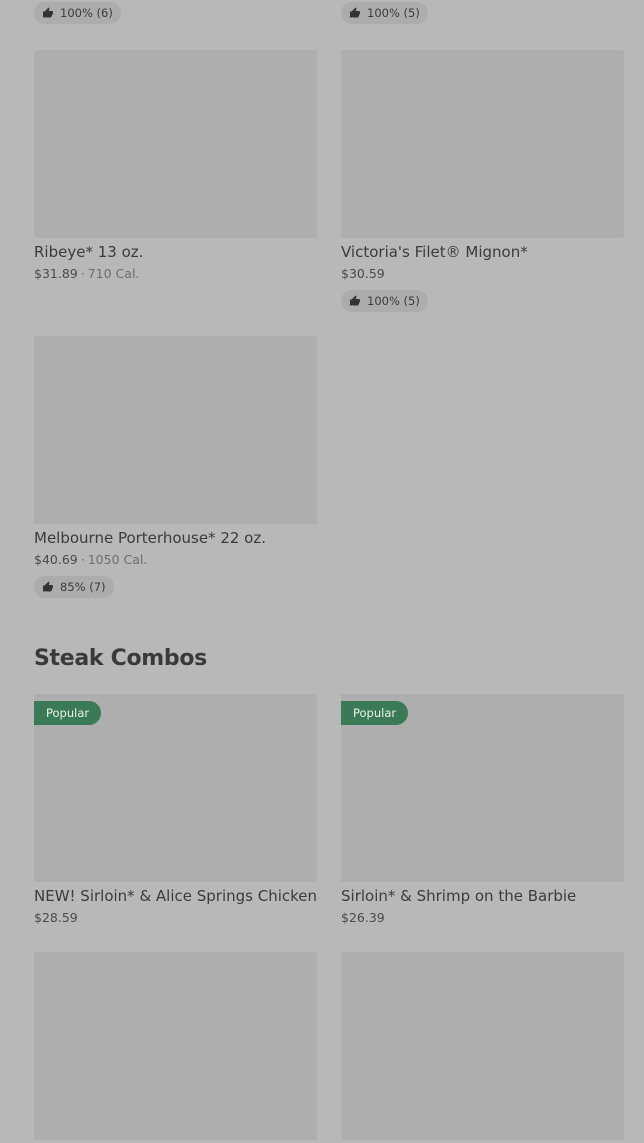 The width and height of the screenshot is (644, 1143). What do you see at coordinates (56, 273) in the screenshot?
I see `menu-item-price: $31.89` at bounding box center [56, 273].